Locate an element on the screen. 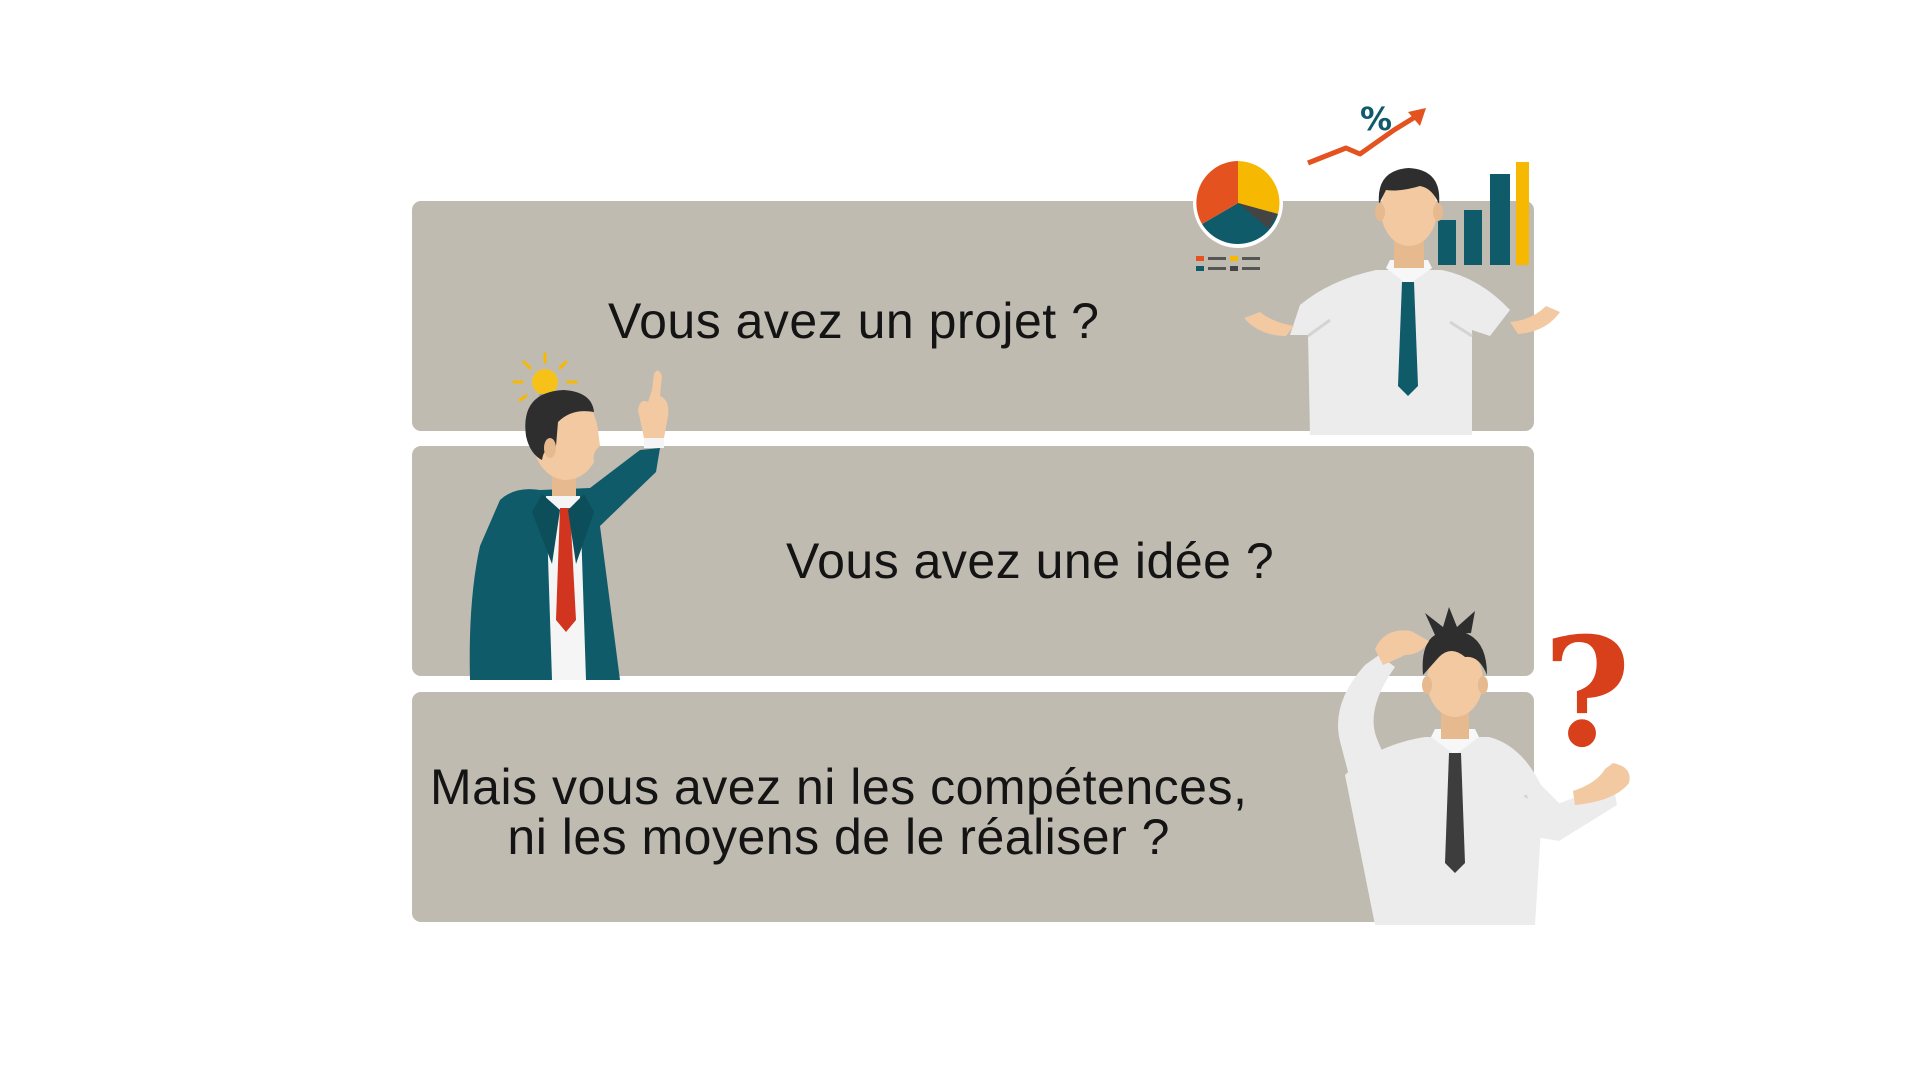 The width and height of the screenshot is (1920, 1080). skills-question-line-2: ni les moyens de le réaliser ? is located at coordinates (838, 837).